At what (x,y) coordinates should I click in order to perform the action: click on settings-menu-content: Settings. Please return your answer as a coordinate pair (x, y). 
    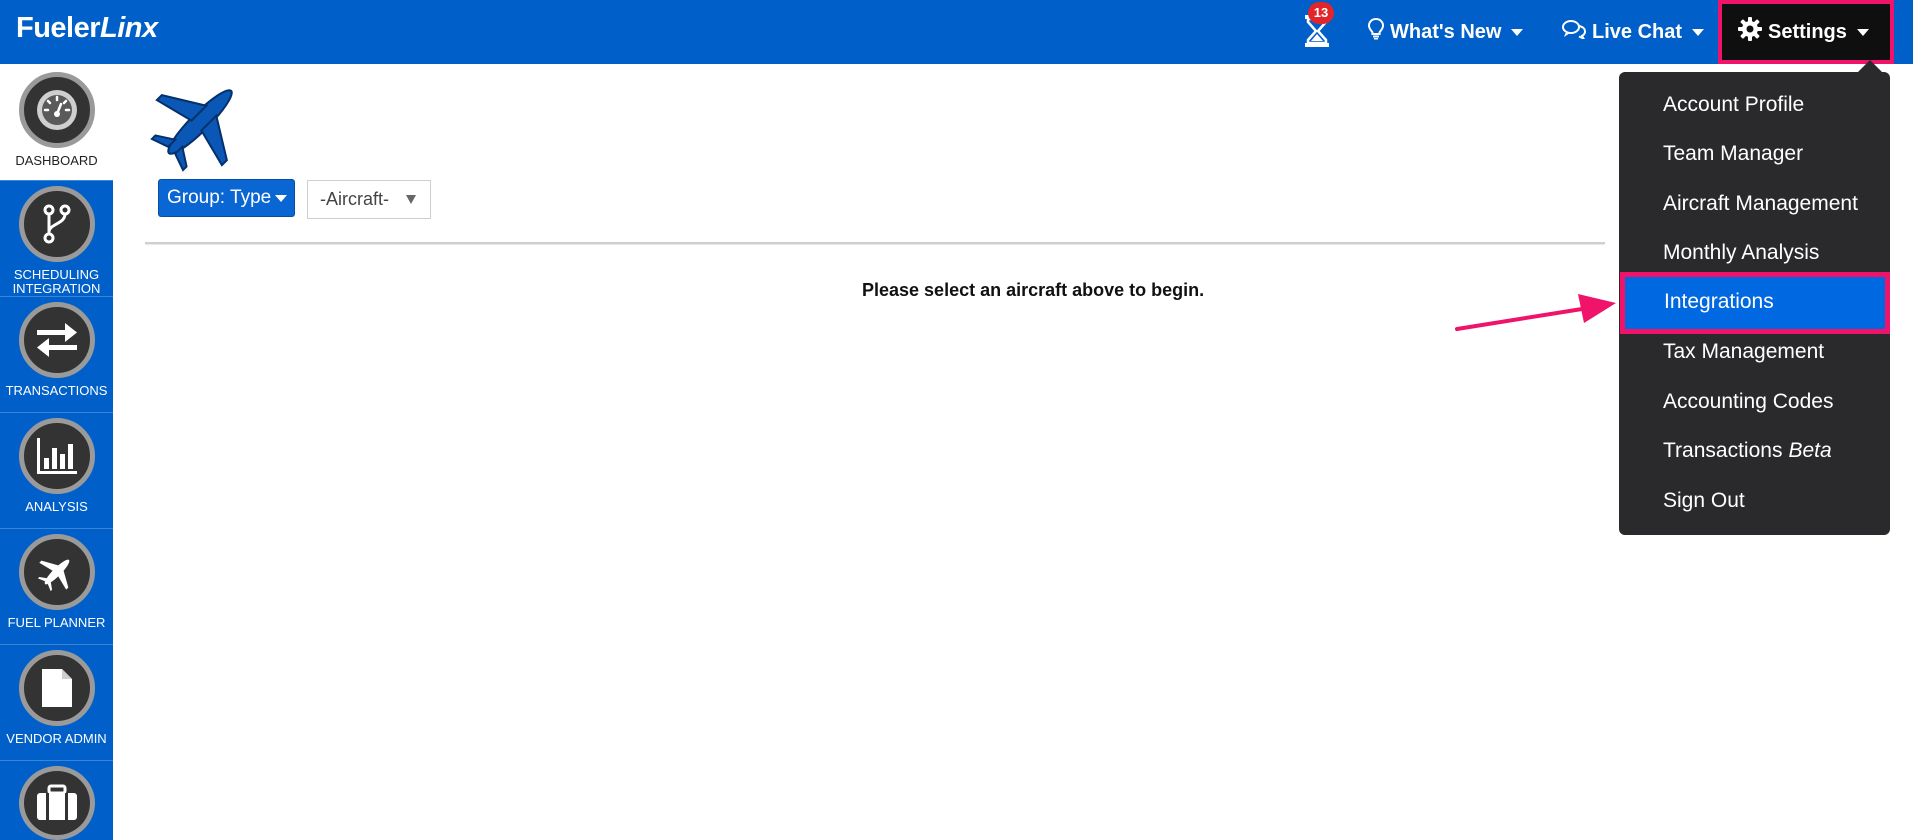
    Looking at the image, I should click on (1803, 32).